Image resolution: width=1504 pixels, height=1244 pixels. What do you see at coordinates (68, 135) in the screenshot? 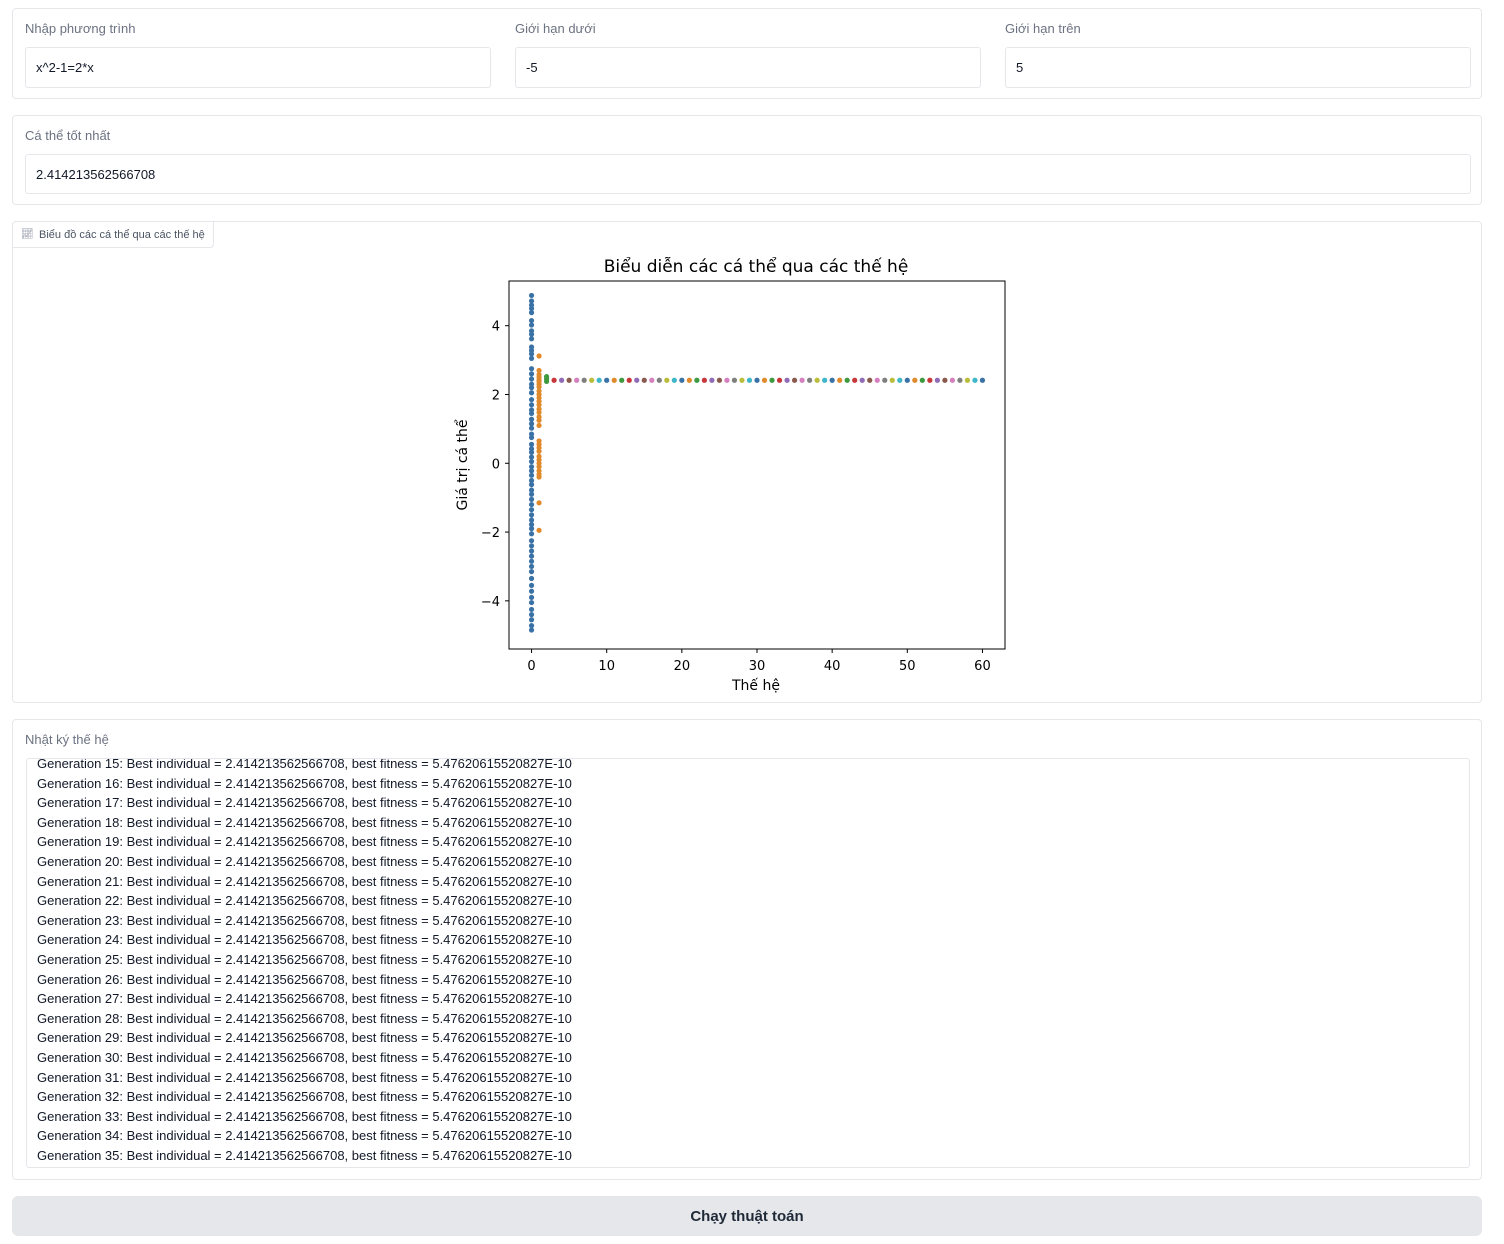
I see `best-individual-label: Cá thể tốt nhất` at bounding box center [68, 135].